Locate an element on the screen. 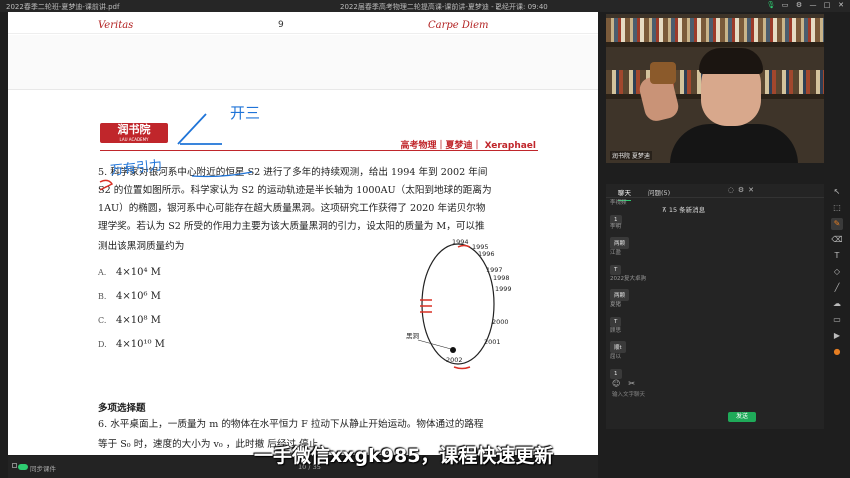 The image size is (850, 478). teacher-video: 润书院 夏梦迪 is located at coordinates (715, 88).